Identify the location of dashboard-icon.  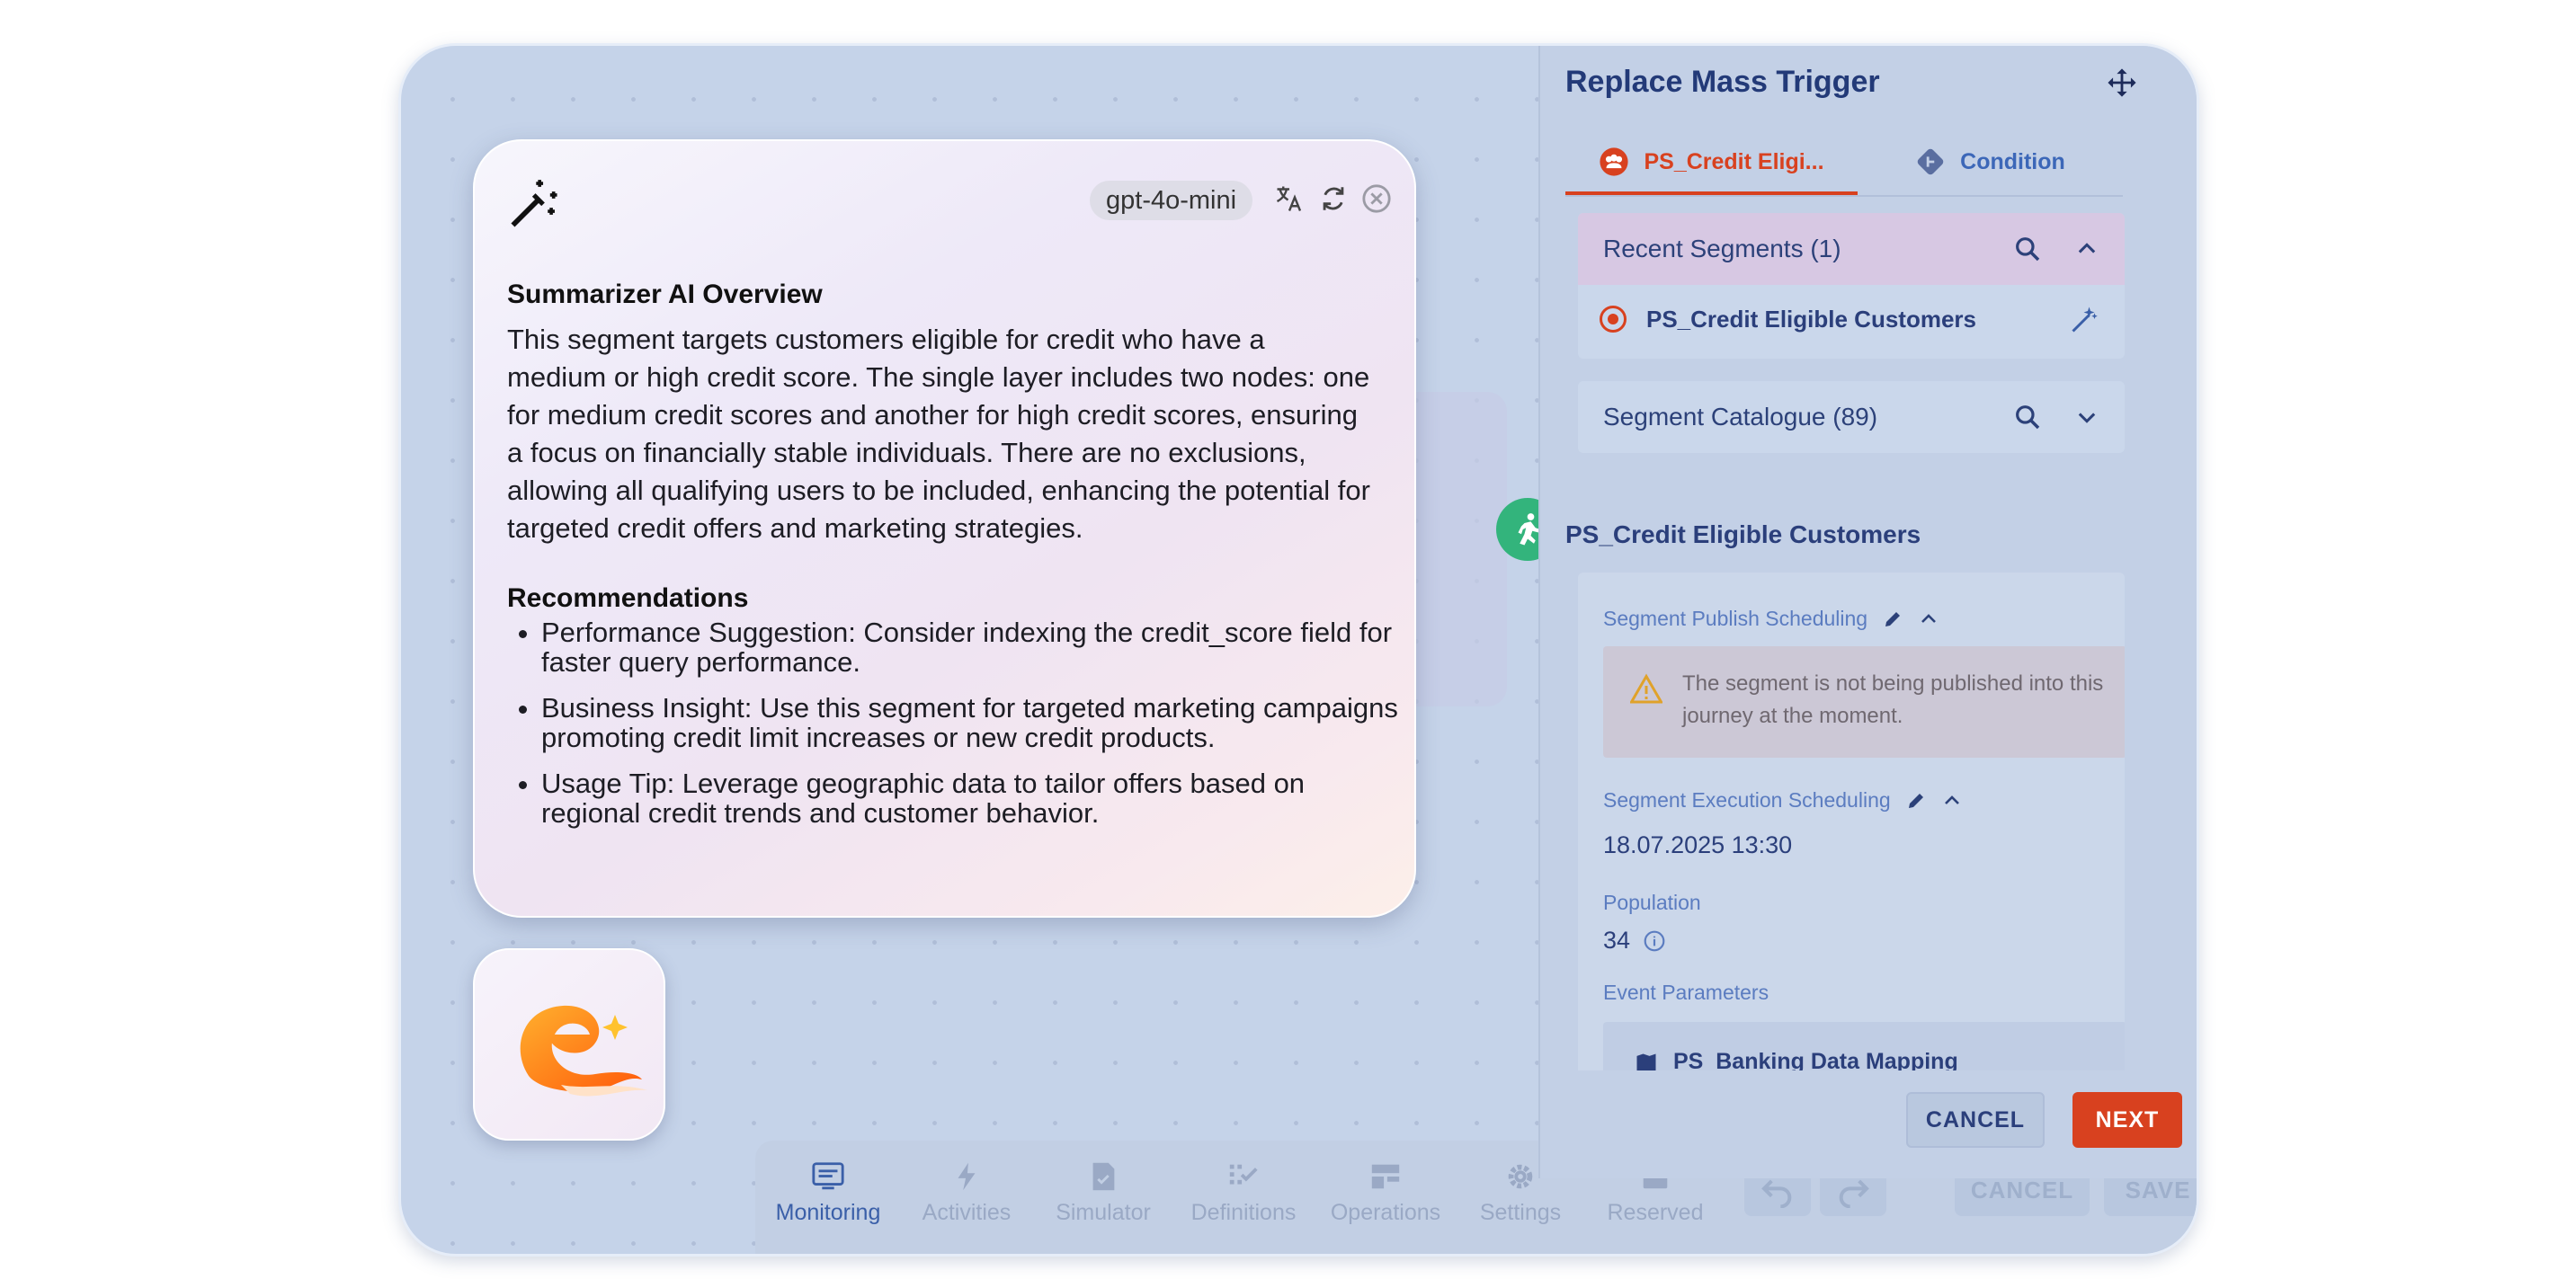
(1386, 1176).